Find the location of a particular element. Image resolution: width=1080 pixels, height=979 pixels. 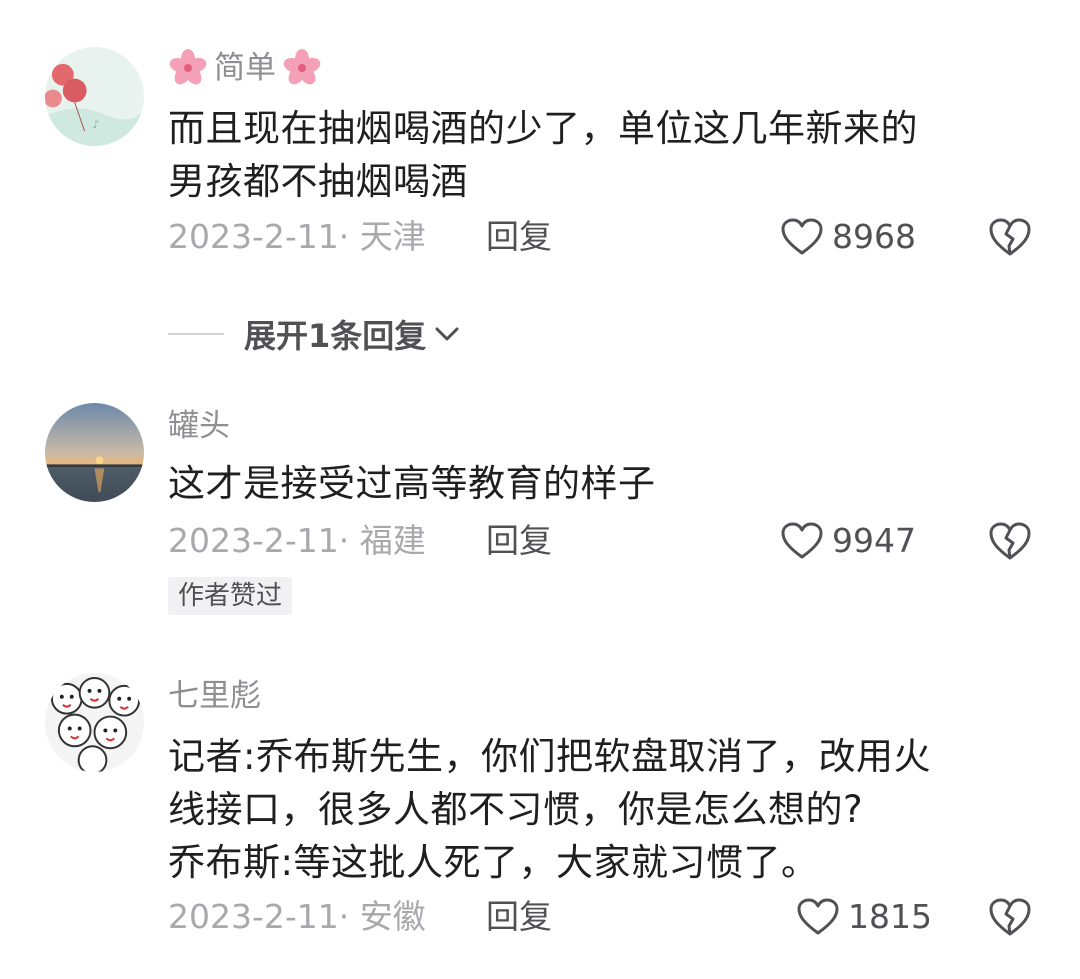

author-liked-badge: 作者赞过 is located at coordinates (230, 596).